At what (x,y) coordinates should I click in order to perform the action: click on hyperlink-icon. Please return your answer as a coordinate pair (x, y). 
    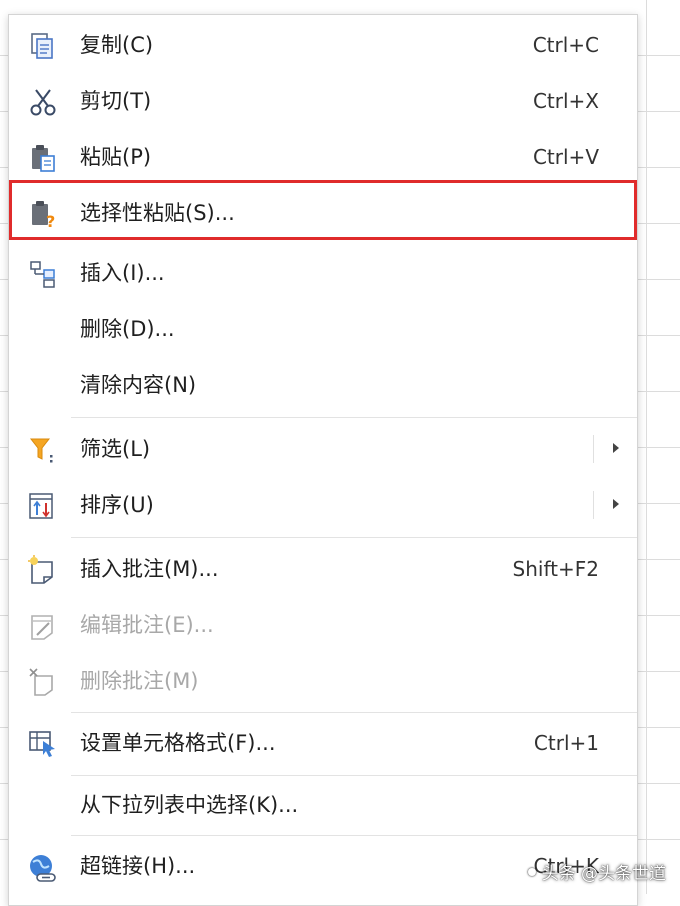
    Looking at the image, I should click on (43, 867).